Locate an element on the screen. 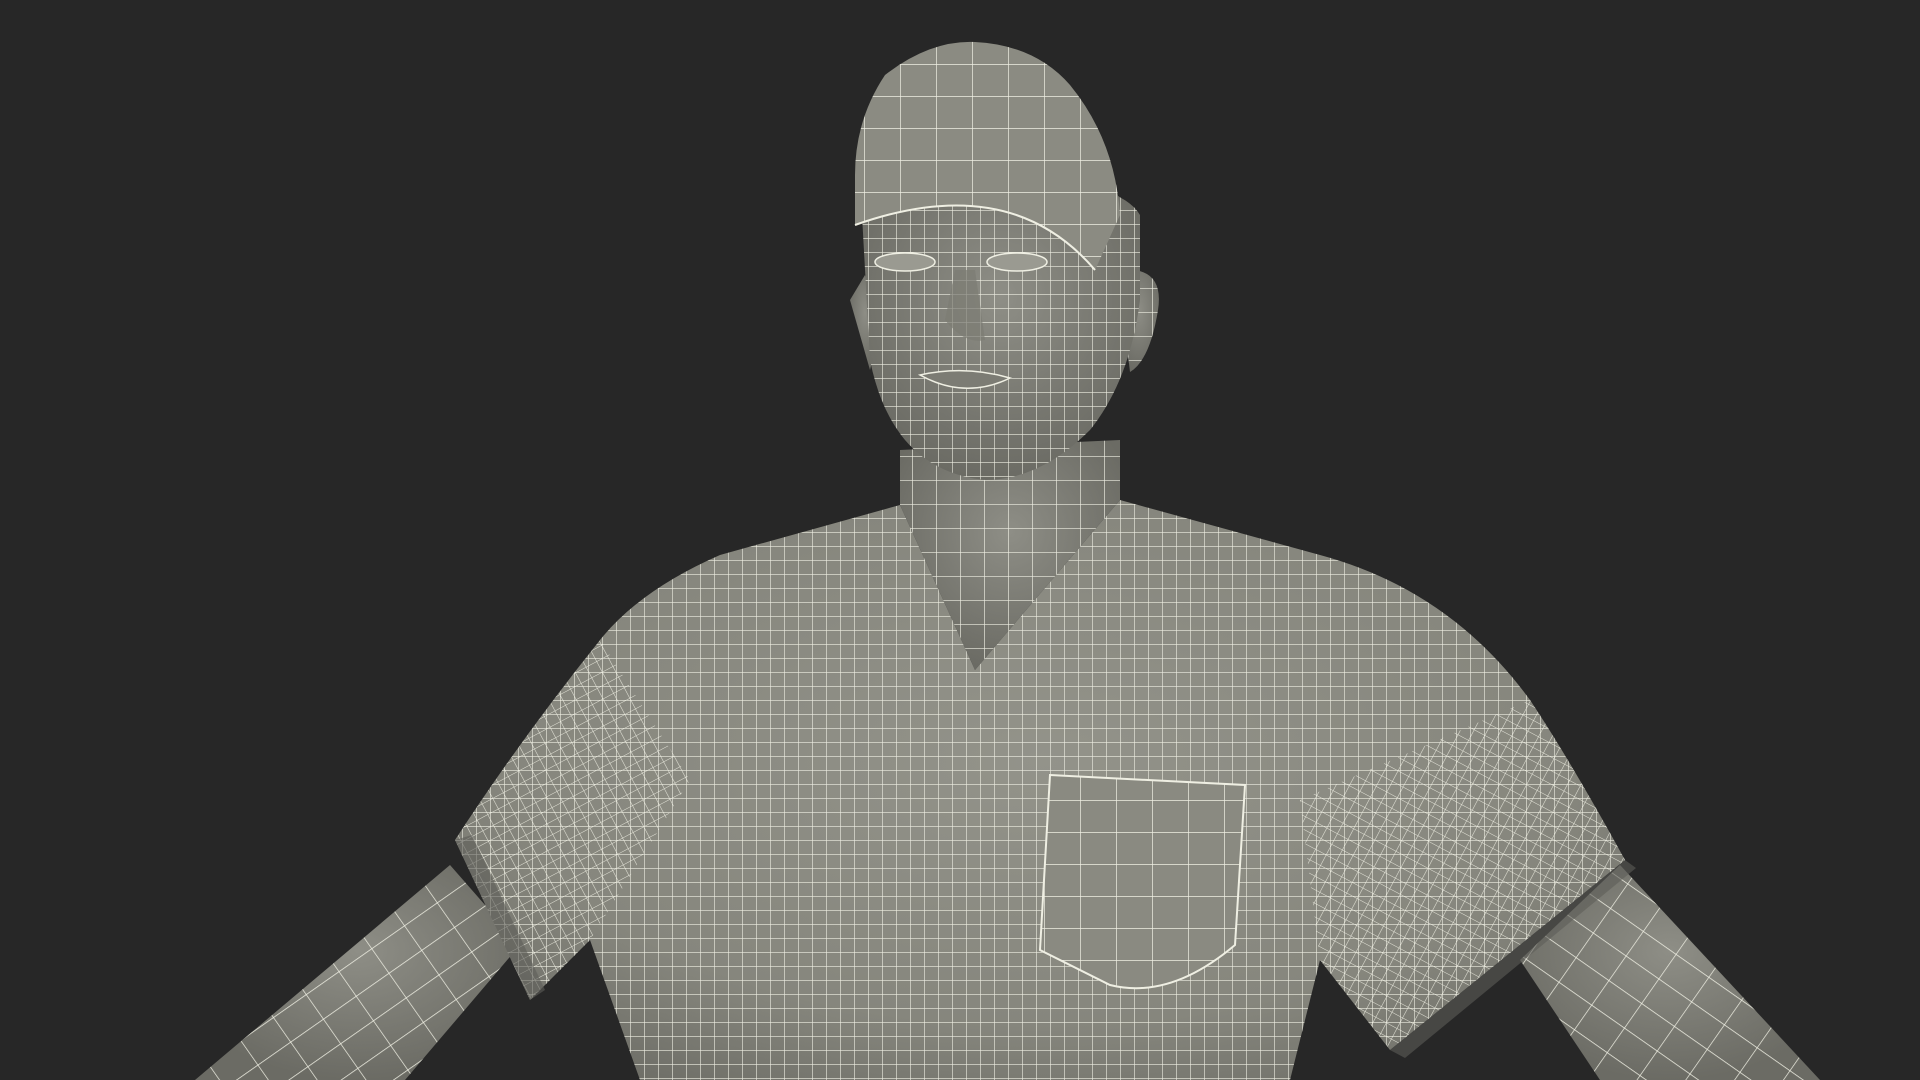  head is located at coordinates (1004, 260).